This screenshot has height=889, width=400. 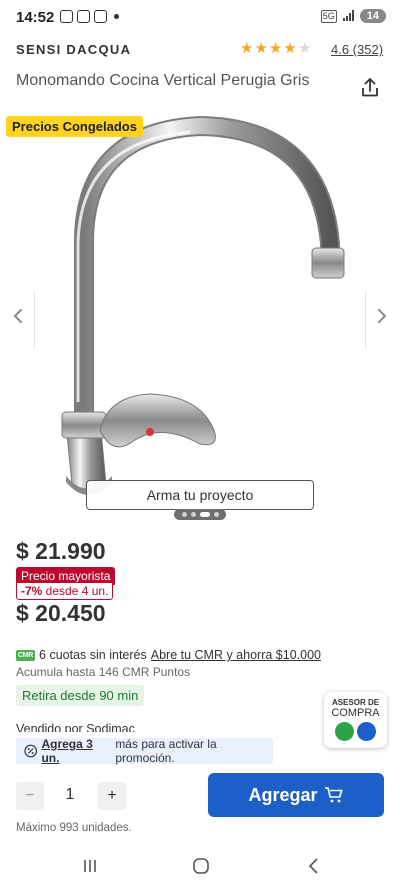 I want to click on signal-icon, so click(x=348, y=15).